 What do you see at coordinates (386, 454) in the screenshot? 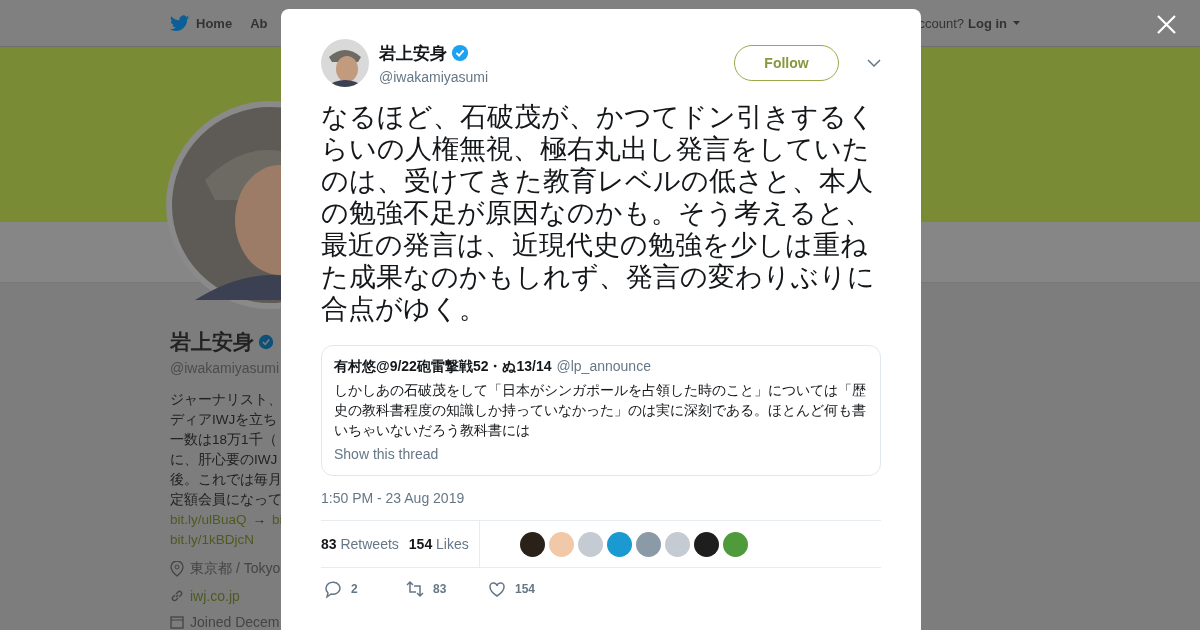
I see `show-thread-link: Show this thread` at bounding box center [386, 454].